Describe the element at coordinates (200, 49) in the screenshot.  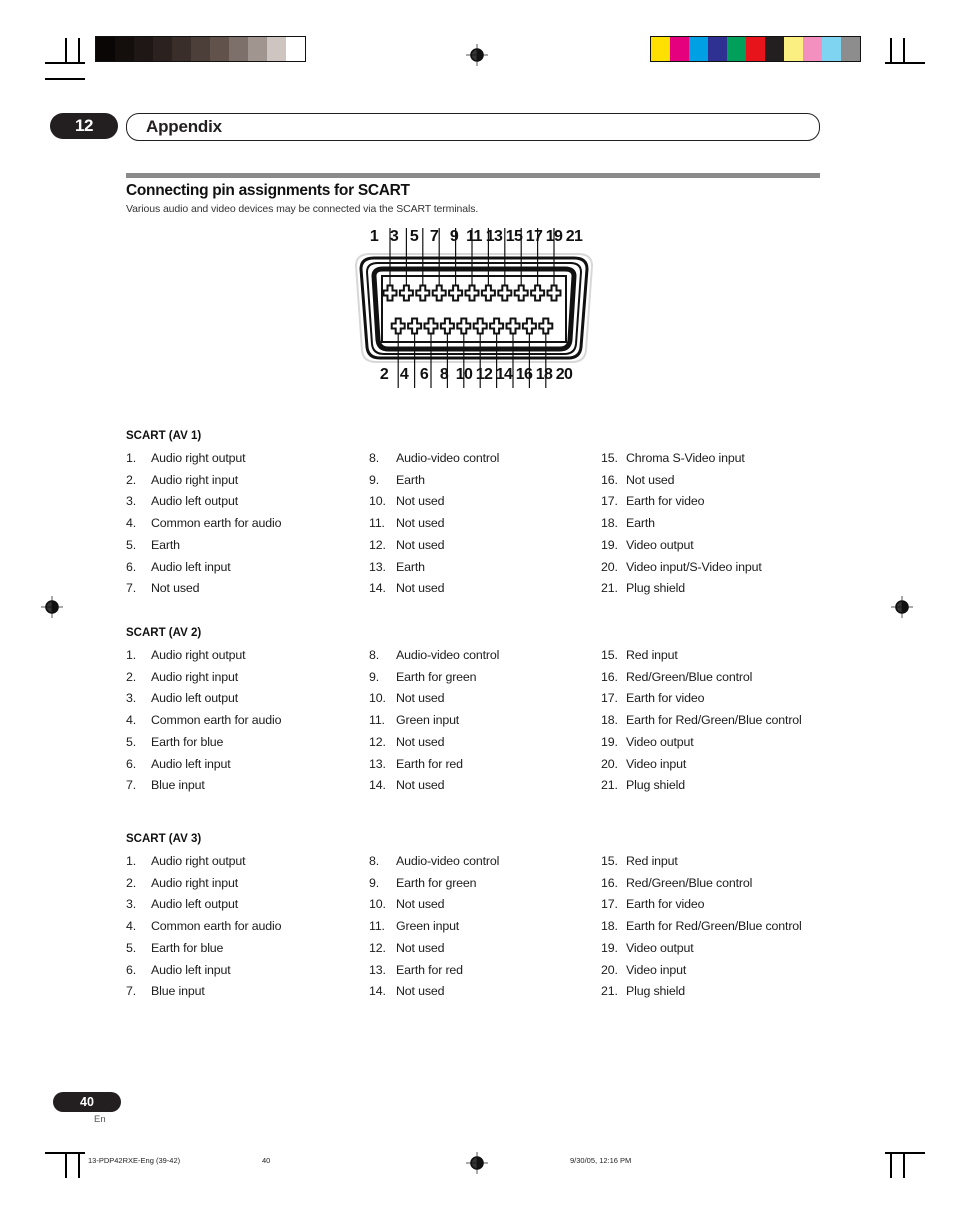
I see `grayscale-calibration-bar` at that location.